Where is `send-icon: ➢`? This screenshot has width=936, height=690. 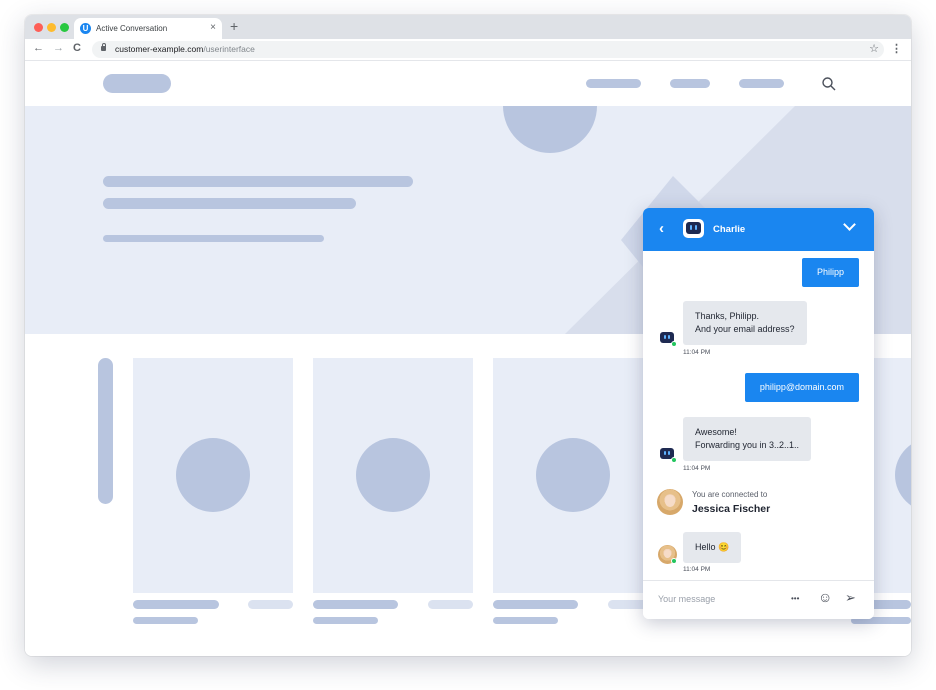
send-icon: ➢ is located at coordinates (850, 598).